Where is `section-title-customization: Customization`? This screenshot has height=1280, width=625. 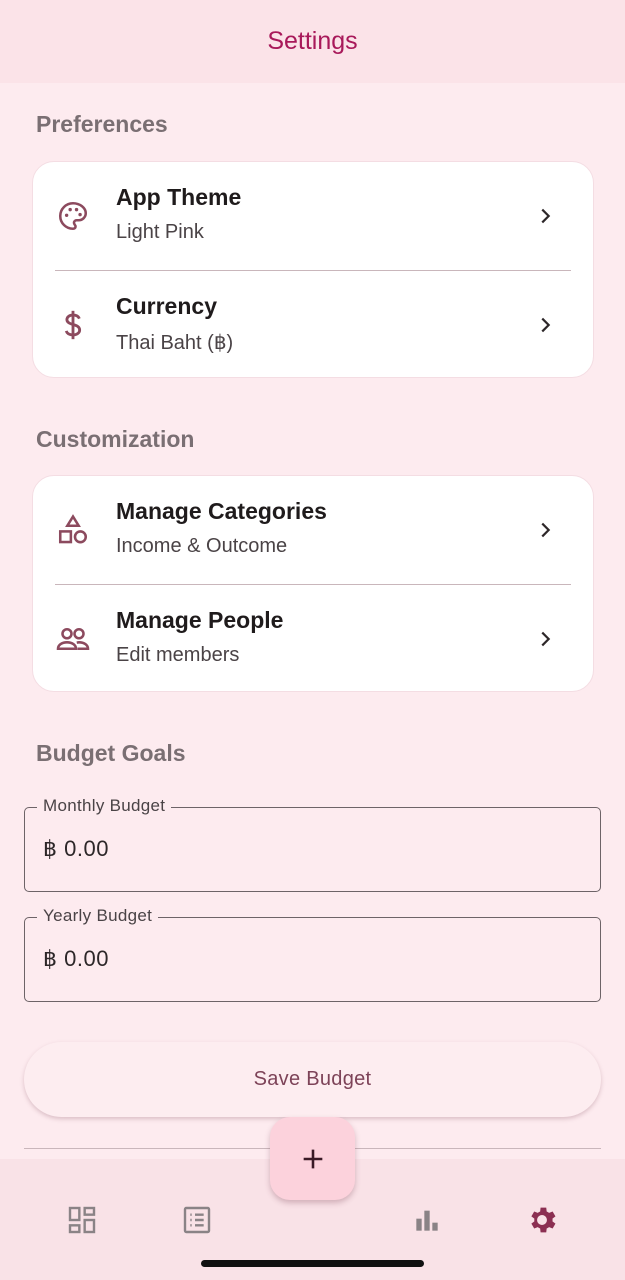
section-title-customization: Customization is located at coordinates (115, 439).